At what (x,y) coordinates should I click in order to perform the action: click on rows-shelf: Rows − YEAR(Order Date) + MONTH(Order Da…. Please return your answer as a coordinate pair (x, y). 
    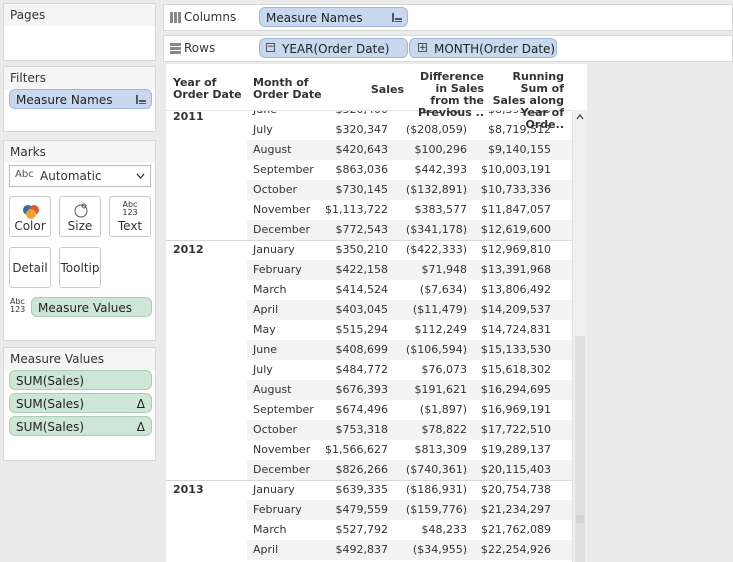
    Looking at the image, I should click on (448, 48).